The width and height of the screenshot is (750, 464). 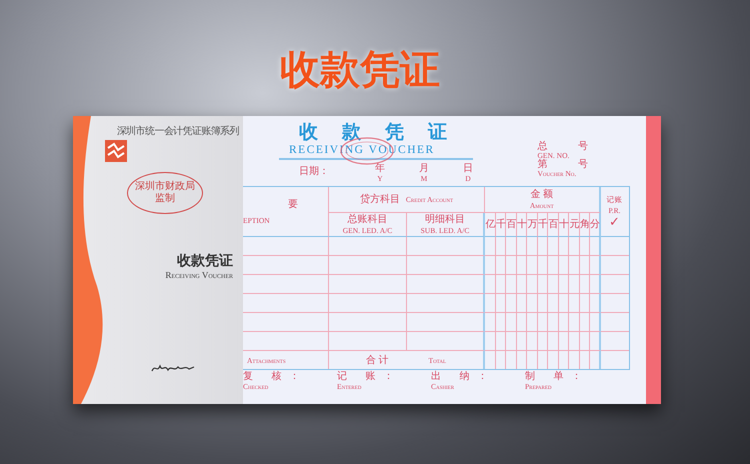 I want to click on date-label: 日期：, so click(x=314, y=171).